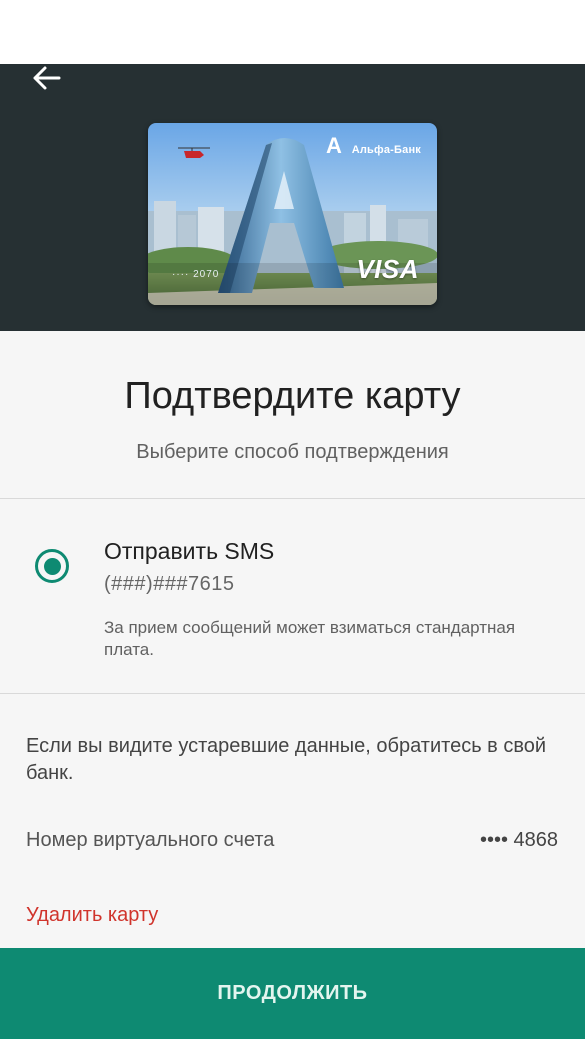  I want to click on sms-option-label: Отправить SMS, so click(189, 551).